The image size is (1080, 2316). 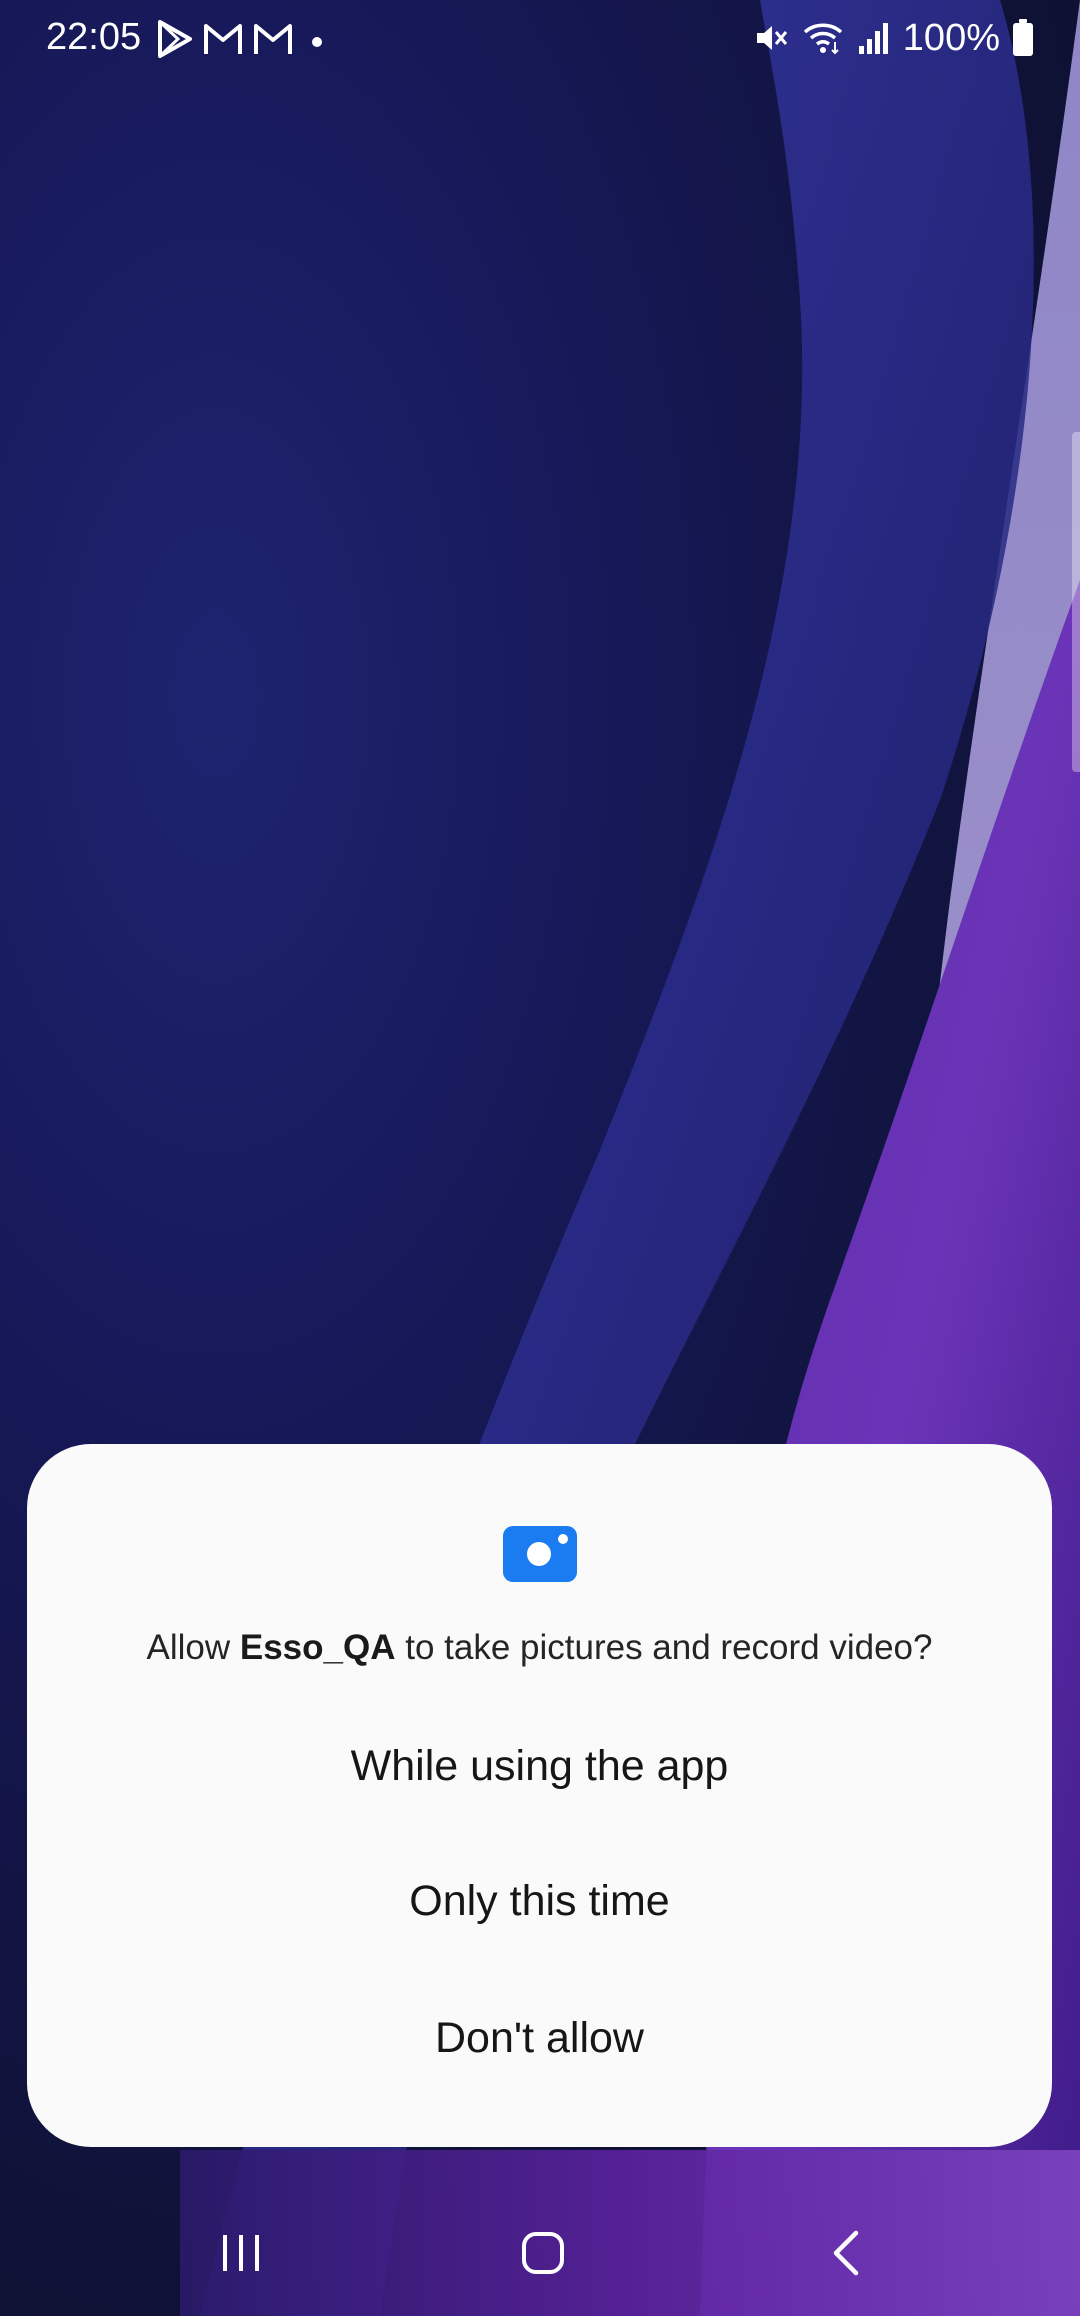 I want to click on only-this-time-button: Only this time, so click(x=539, y=1901).